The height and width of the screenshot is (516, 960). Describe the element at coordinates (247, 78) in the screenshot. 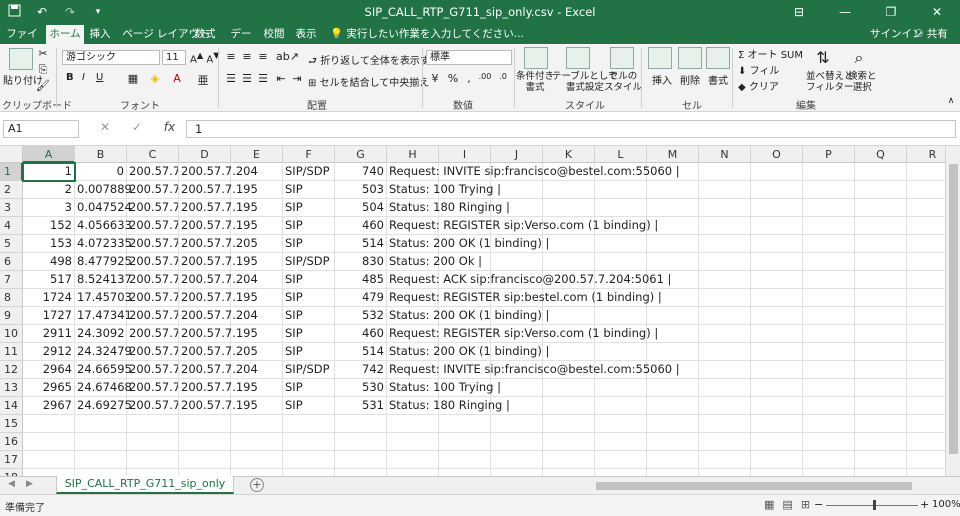

I see `align-center-icon: ☰` at that location.